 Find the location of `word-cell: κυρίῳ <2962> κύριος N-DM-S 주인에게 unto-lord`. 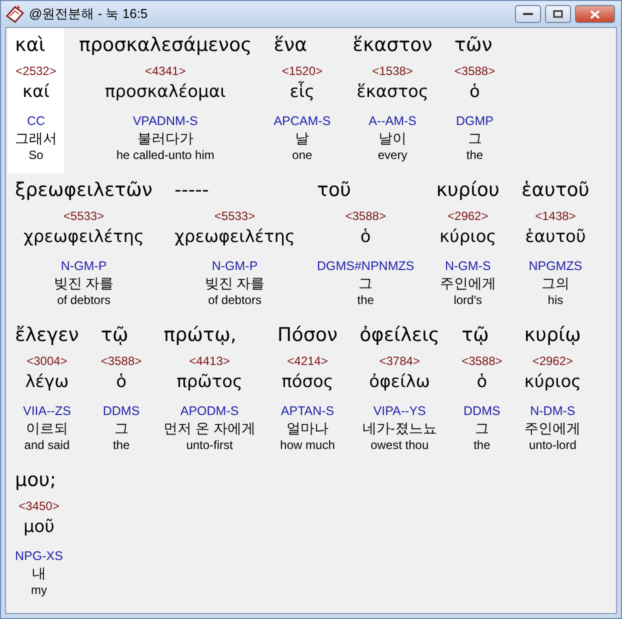

word-cell: κυρίῳ <2962> κύριος N-DM-S 주인에게 unto-lord is located at coordinates (552, 390).